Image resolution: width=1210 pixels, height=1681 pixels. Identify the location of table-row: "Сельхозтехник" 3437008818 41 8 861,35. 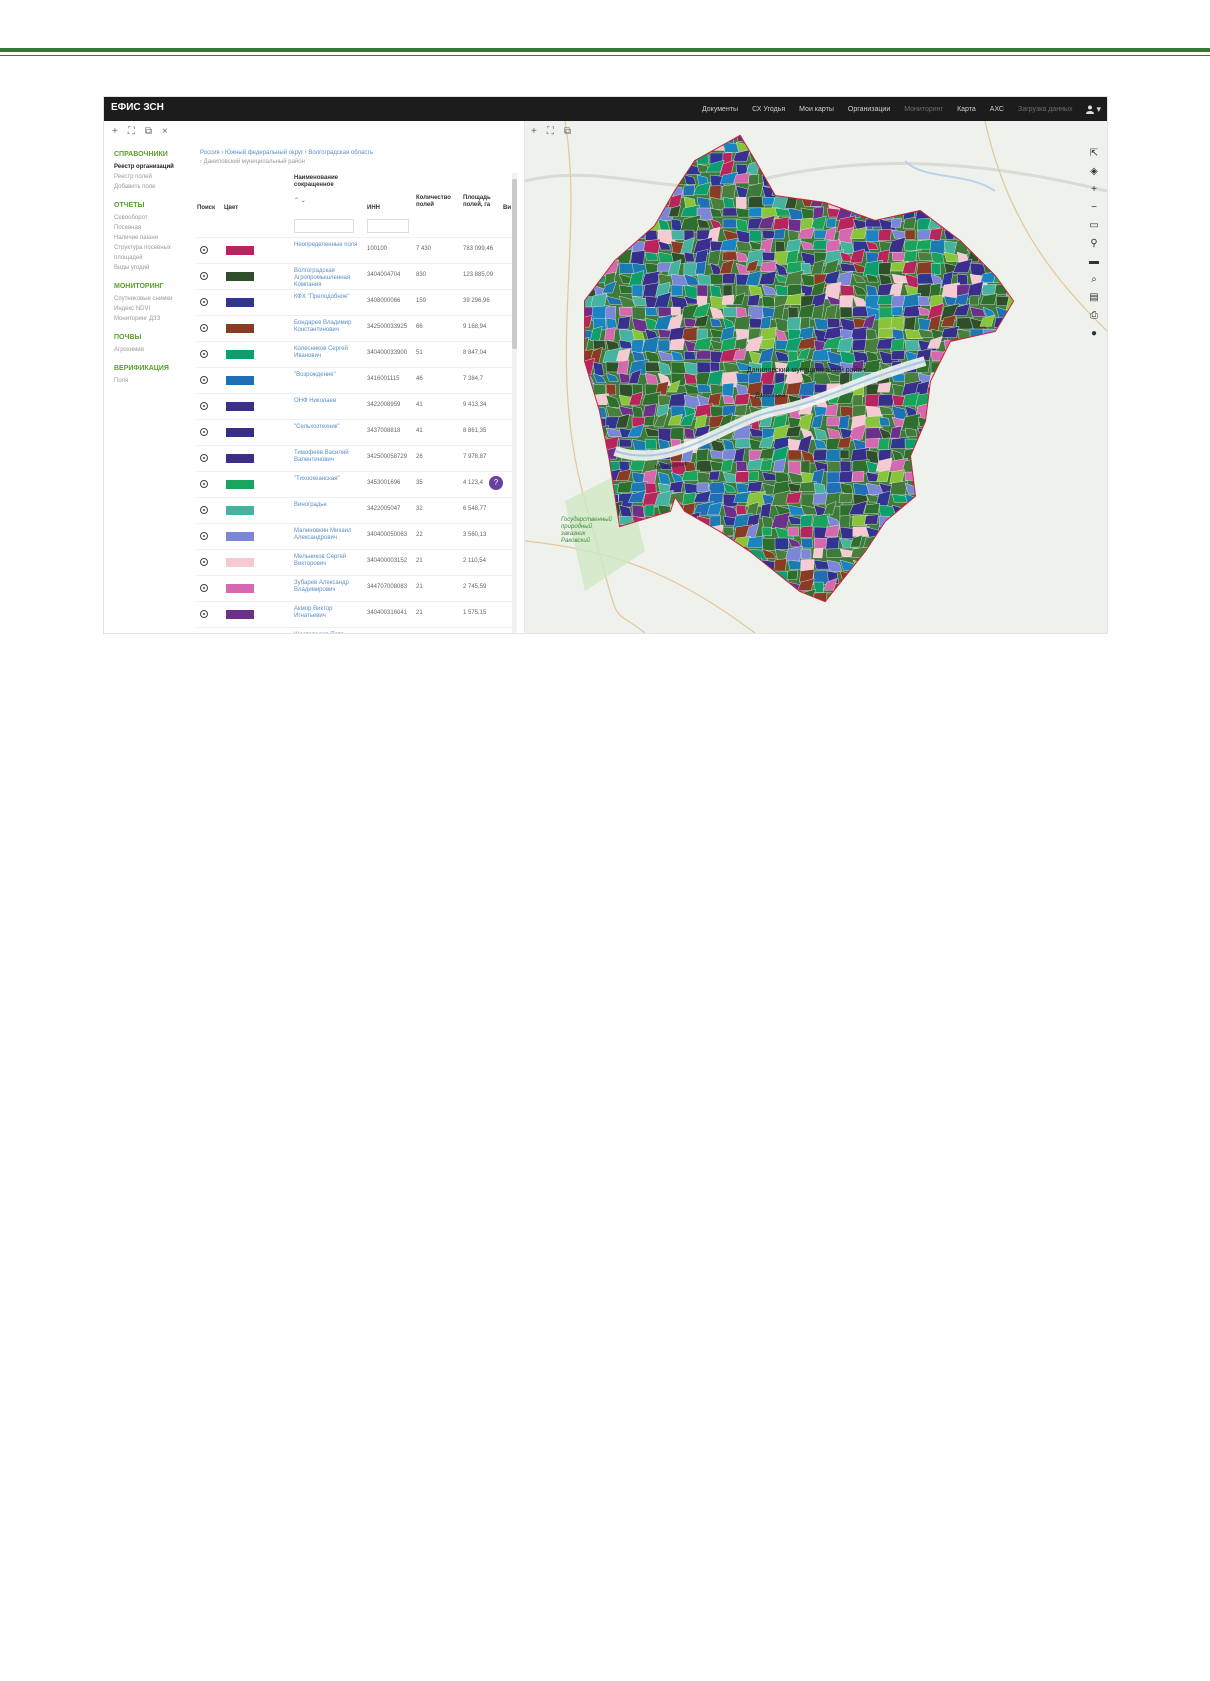
(354, 432).